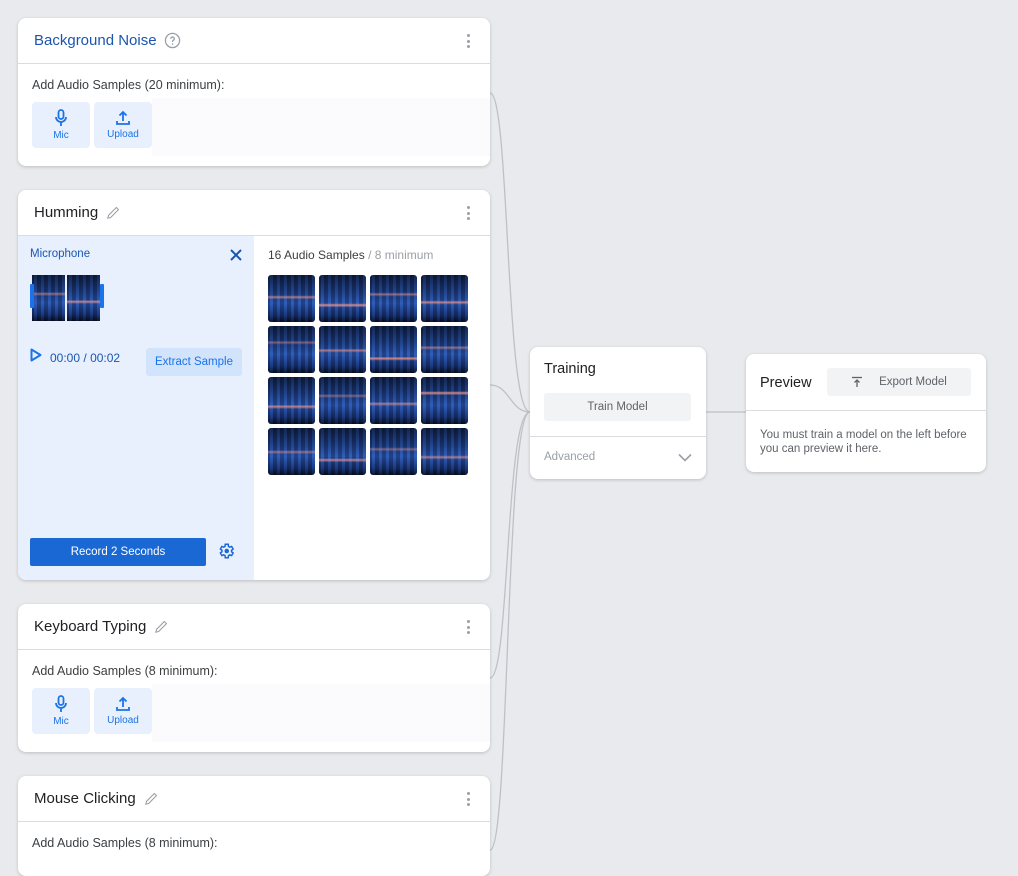 This screenshot has width=1018, height=876. I want to click on advanced-toggle: Advanced, so click(618, 457).